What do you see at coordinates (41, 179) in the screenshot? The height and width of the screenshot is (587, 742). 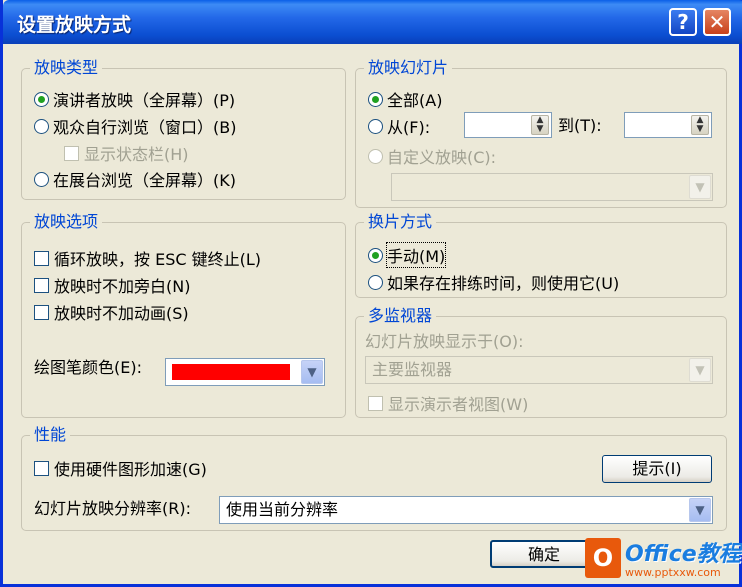 I see `radio-kiosk-indicator` at bounding box center [41, 179].